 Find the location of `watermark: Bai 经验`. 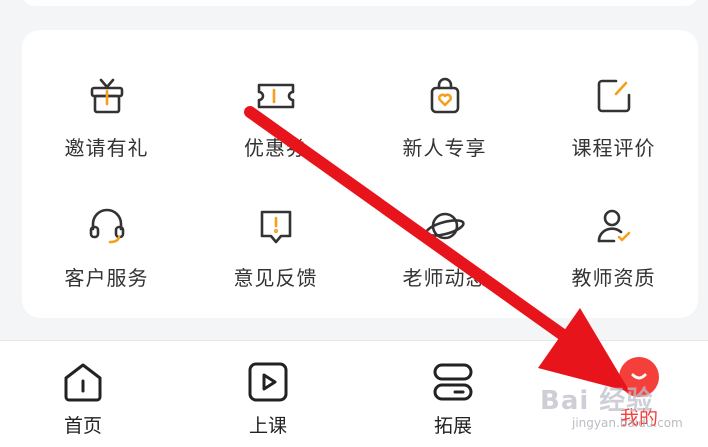

watermark: Bai 经验 is located at coordinates (597, 401).